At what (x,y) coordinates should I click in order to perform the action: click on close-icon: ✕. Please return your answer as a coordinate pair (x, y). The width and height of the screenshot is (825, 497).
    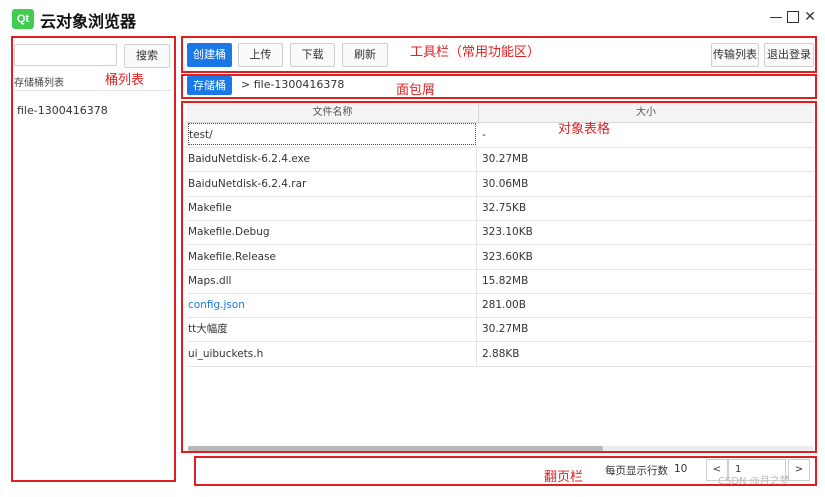
    Looking at the image, I should click on (810, 17).